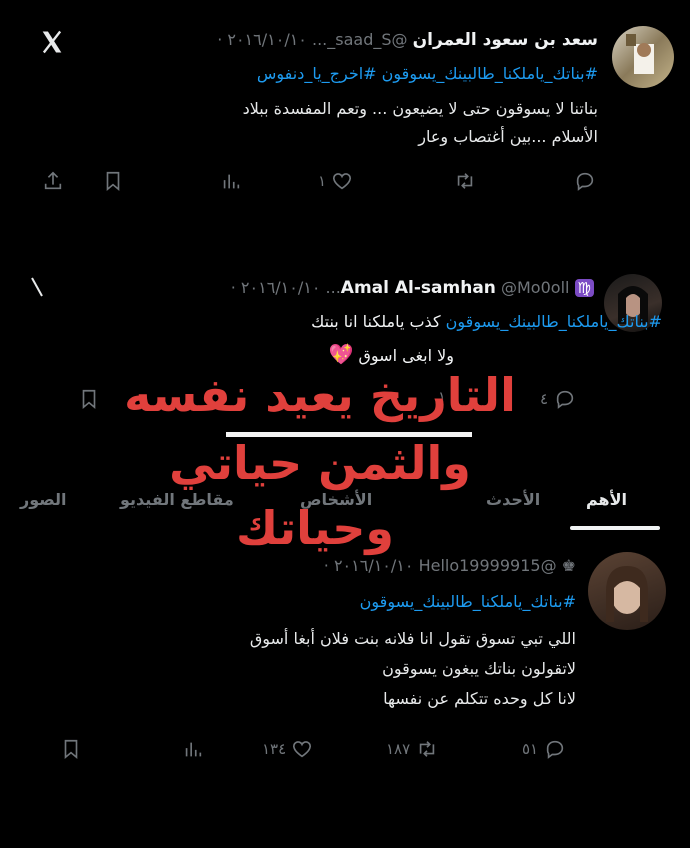  Describe the element at coordinates (513, 499) in the screenshot. I see `tab-latest: الأحدث` at that location.